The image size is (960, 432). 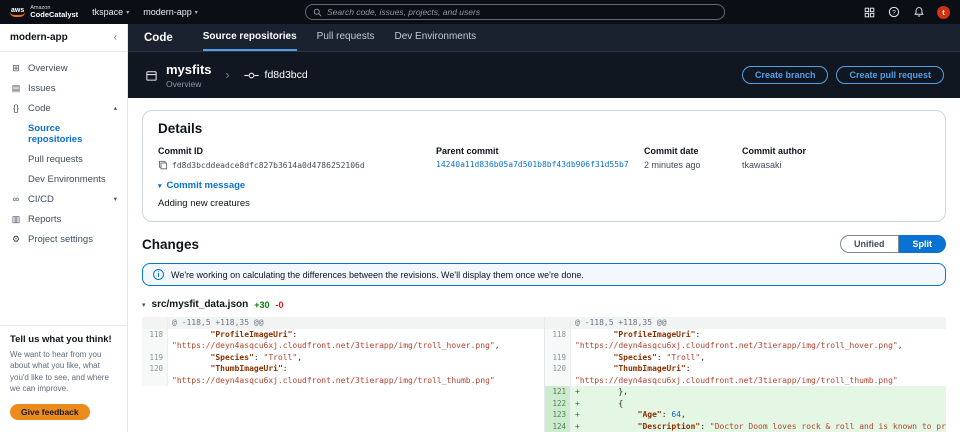 What do you see at coordinates (200, 304) in the screenshot?
I see `file-name: src/mysfit_data.json` at bounding box center [200, 304].